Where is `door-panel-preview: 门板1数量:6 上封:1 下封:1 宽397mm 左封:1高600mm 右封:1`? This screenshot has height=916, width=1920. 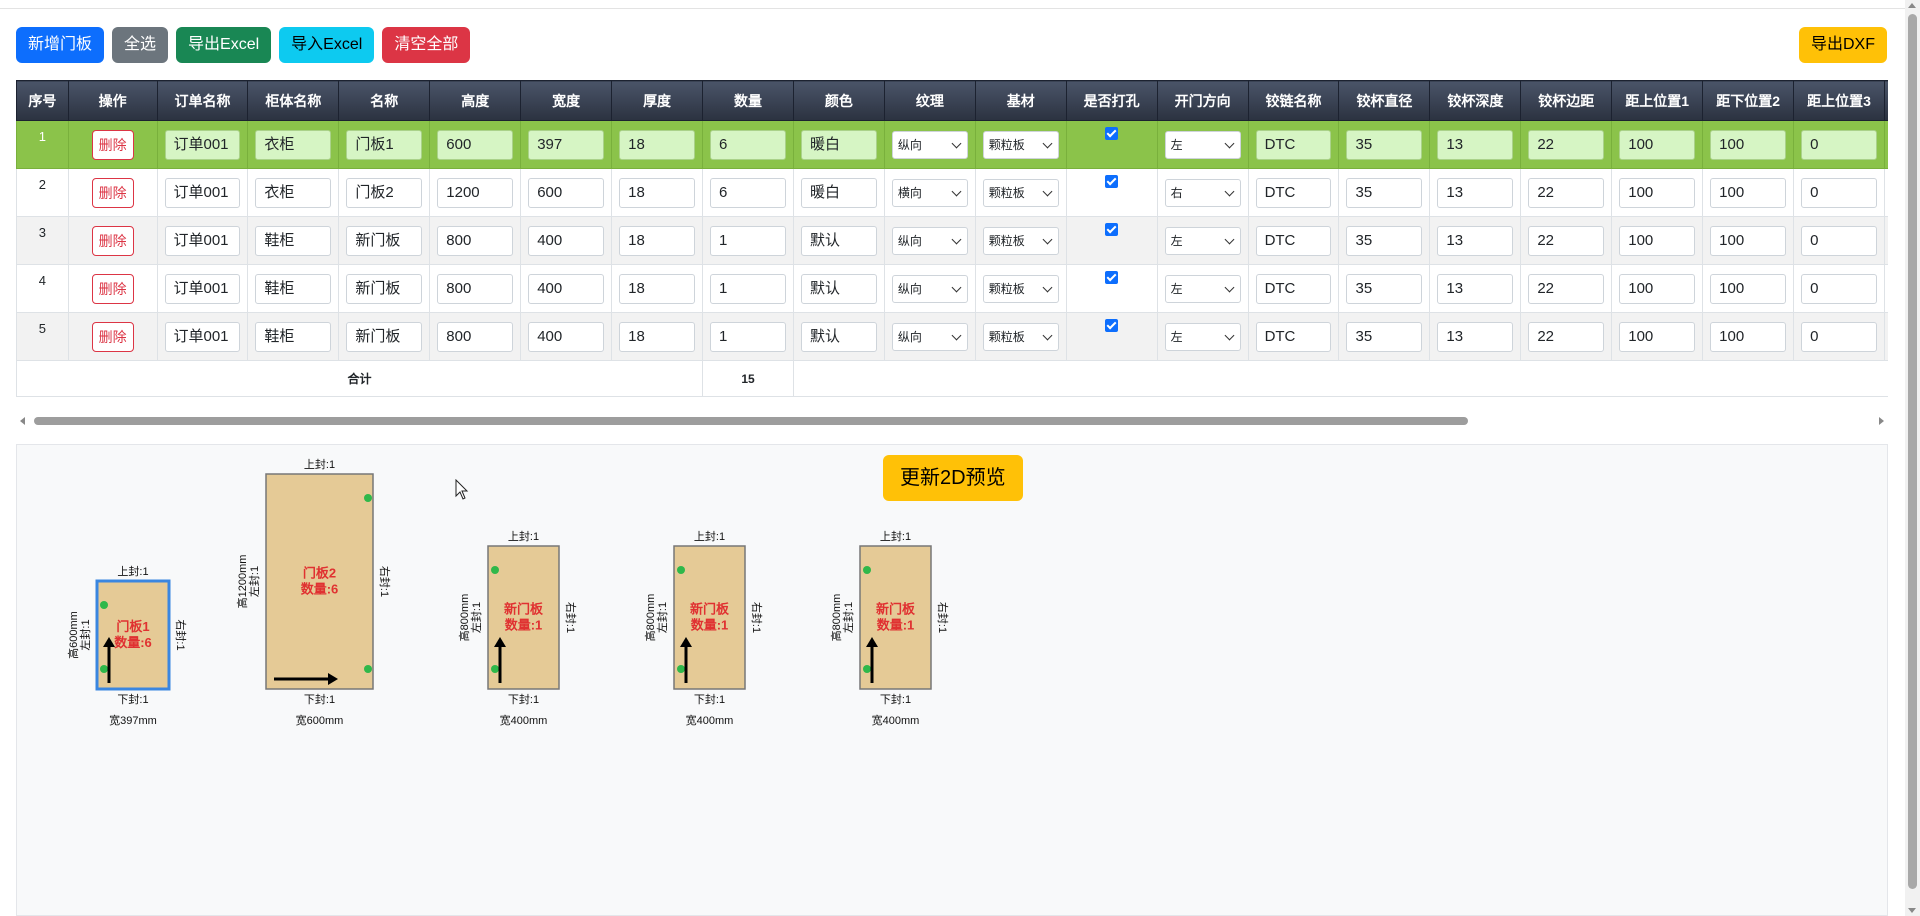 door-panel-preview: 门板1数量:6 上封:1 下封:1 宽397mm 左封:1高600mm 右封:1 is located at coordinates (127, 645).